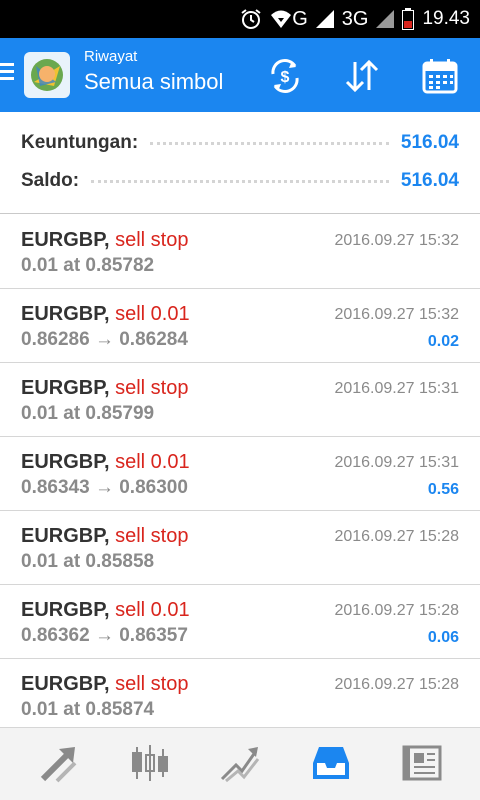  What do you see at coordinates (429, 142) in the screenshot?
I see `profit-value: 516.04` at bounding box center [429, 142].